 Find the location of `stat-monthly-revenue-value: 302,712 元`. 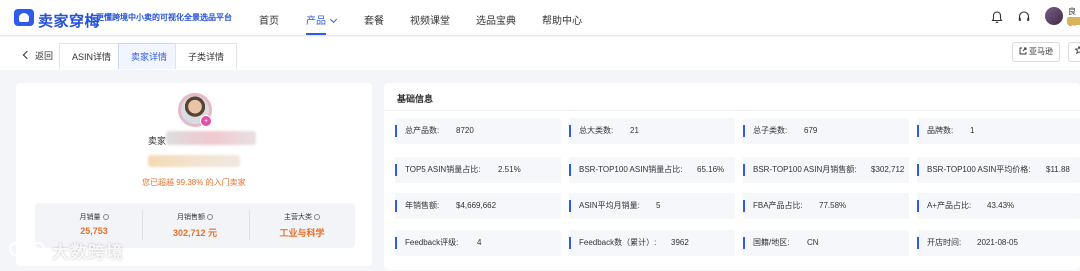

stat-monthly-revenue-value: 302,712 元 is located at coordinates (195, 233).